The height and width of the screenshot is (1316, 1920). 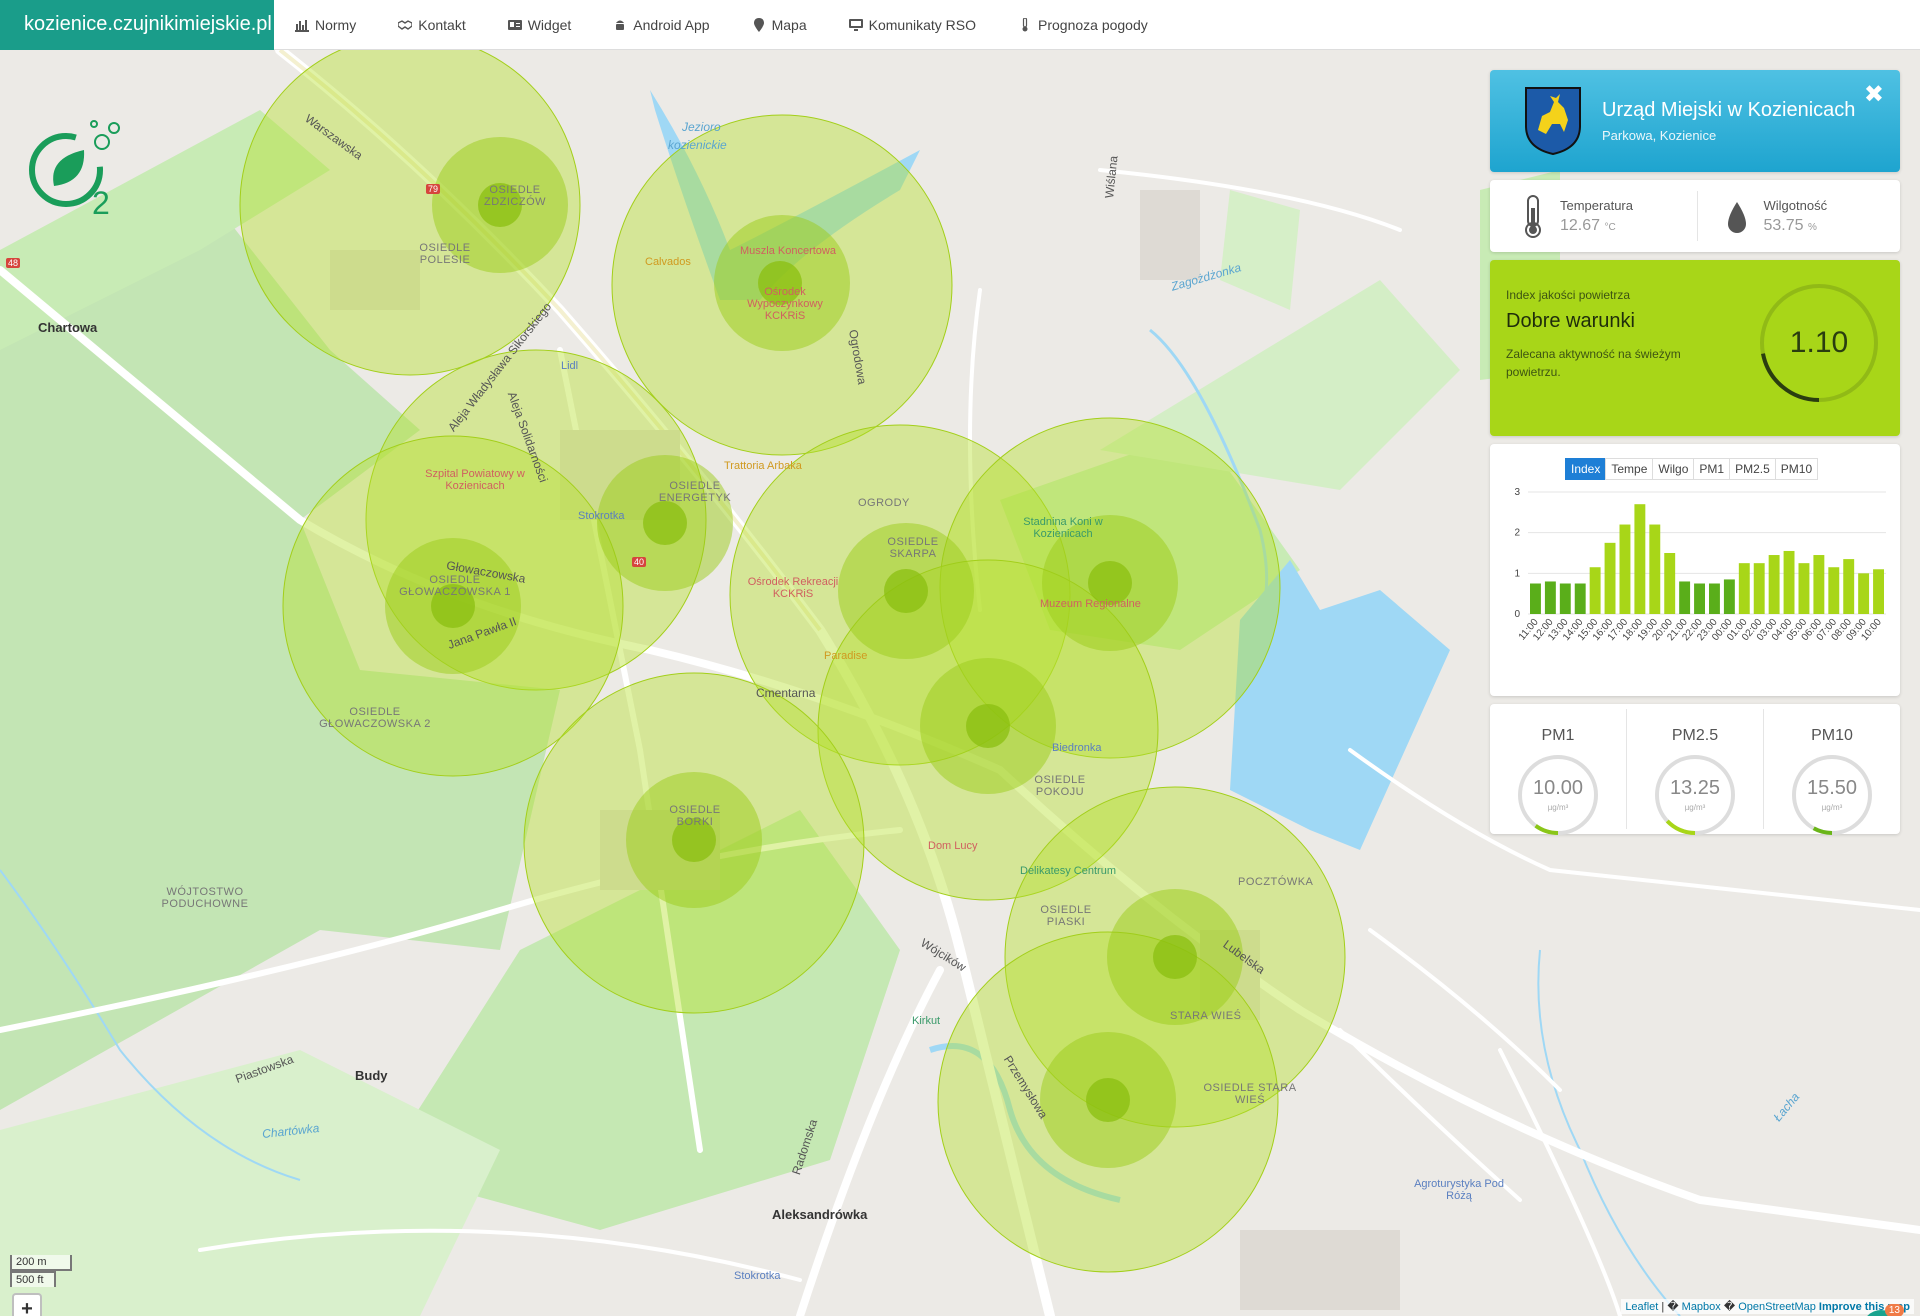 I want to click on map-label-osiedle-skarpa: OSIEDLE SKARPA, so click(x=913, y=548).